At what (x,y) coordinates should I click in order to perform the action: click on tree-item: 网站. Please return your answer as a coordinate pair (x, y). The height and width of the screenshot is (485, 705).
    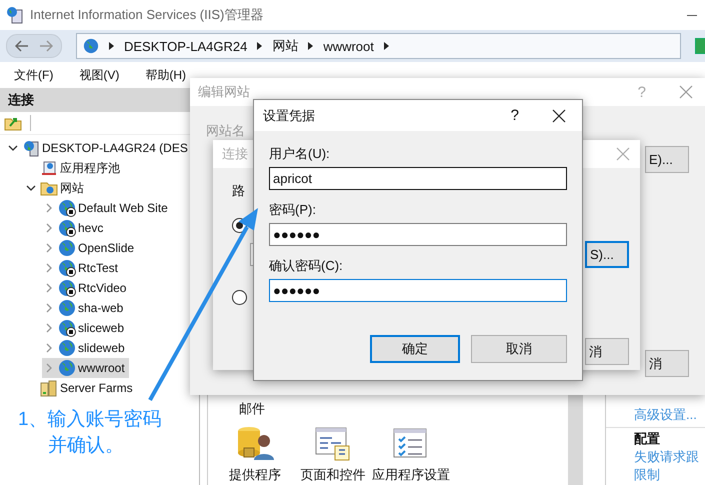
    Looking at the image, I should click on (56, 188).